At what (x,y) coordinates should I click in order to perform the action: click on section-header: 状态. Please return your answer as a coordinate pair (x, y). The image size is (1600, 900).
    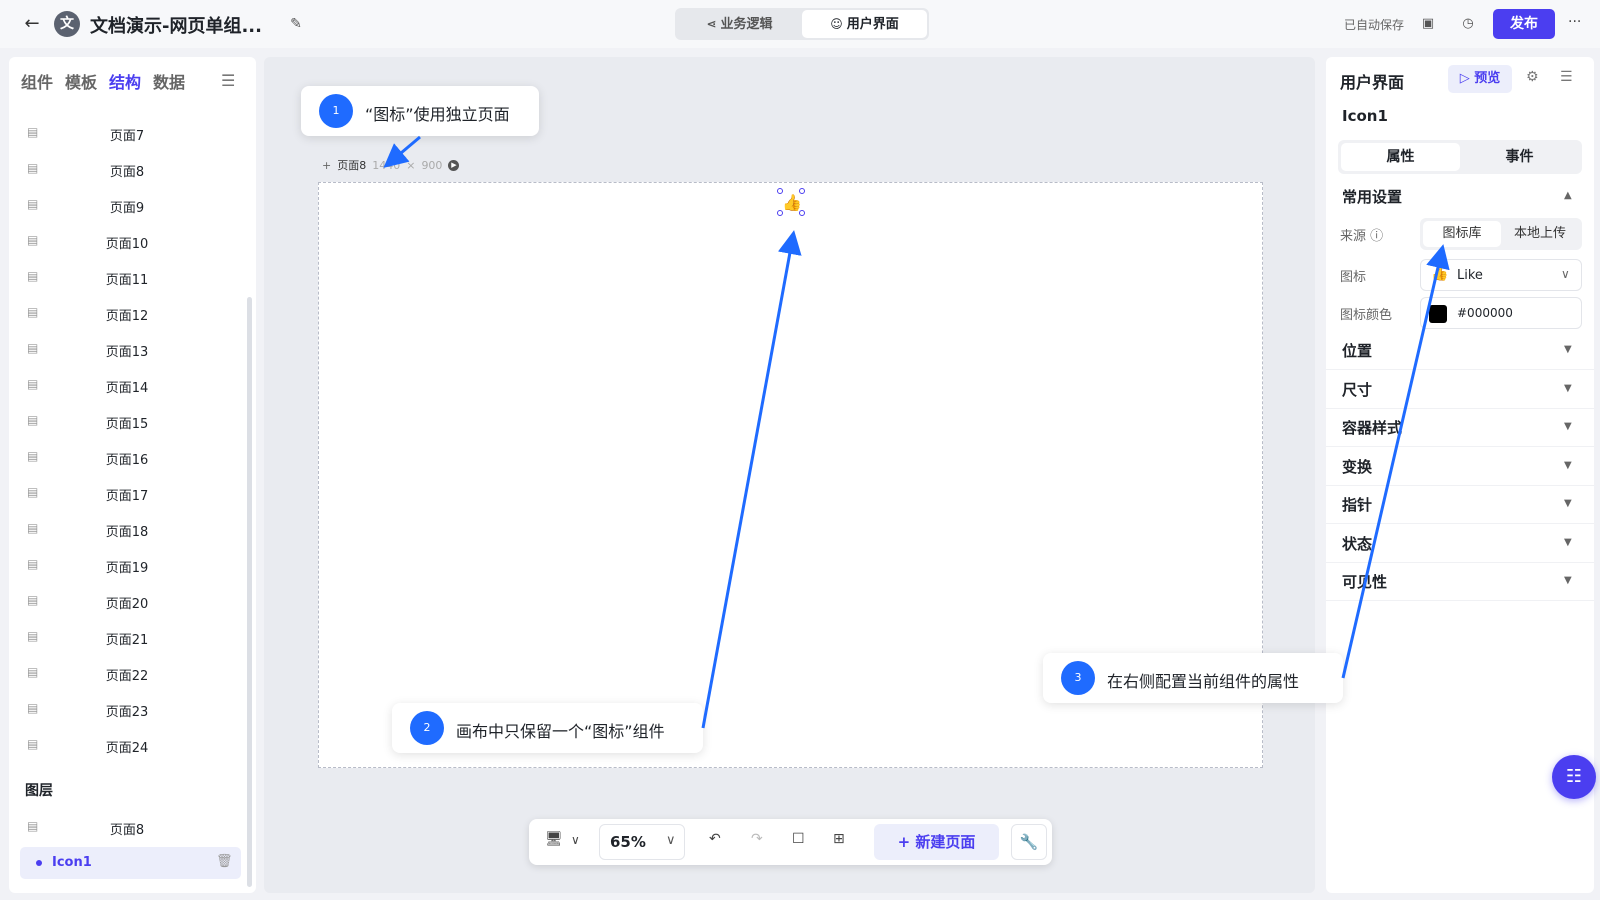
    Looking at the image, I should click on (1357, 543).